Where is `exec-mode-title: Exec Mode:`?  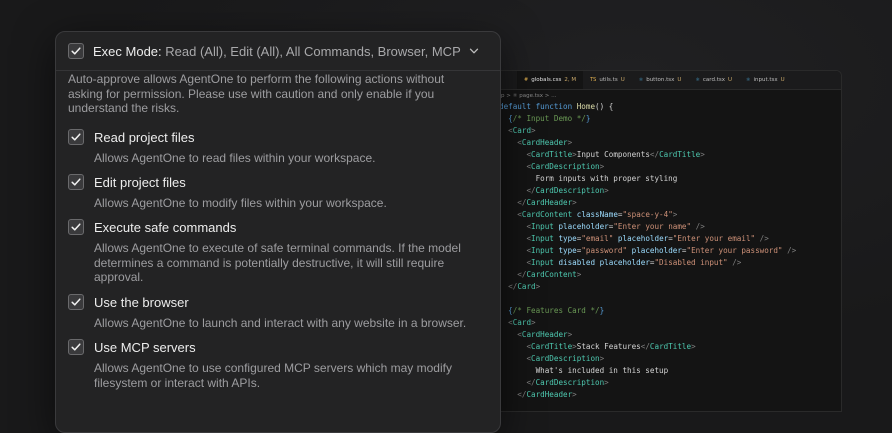 exec-mode-title: Exec Mode: is located at coordinates (127, 51).